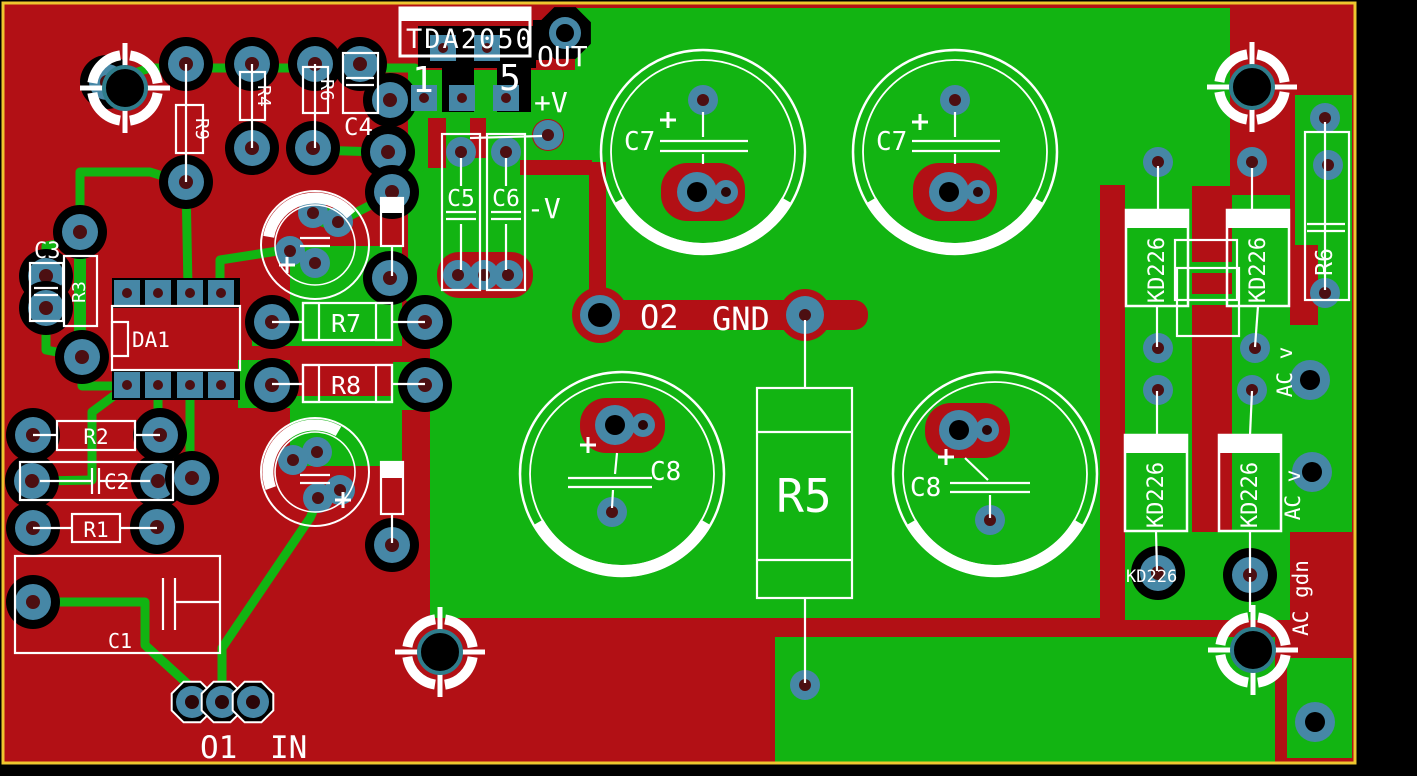  Describe the element at coordinates (665, 472) in the screenshot. I see `c8-left-label: C8` at that location.